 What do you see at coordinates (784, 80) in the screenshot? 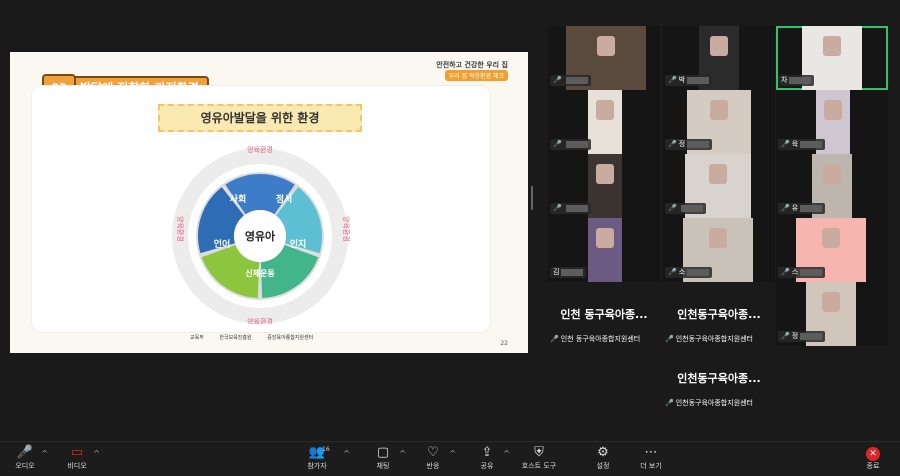
I see `participant-name: 차` at bounding box center [784, 80].